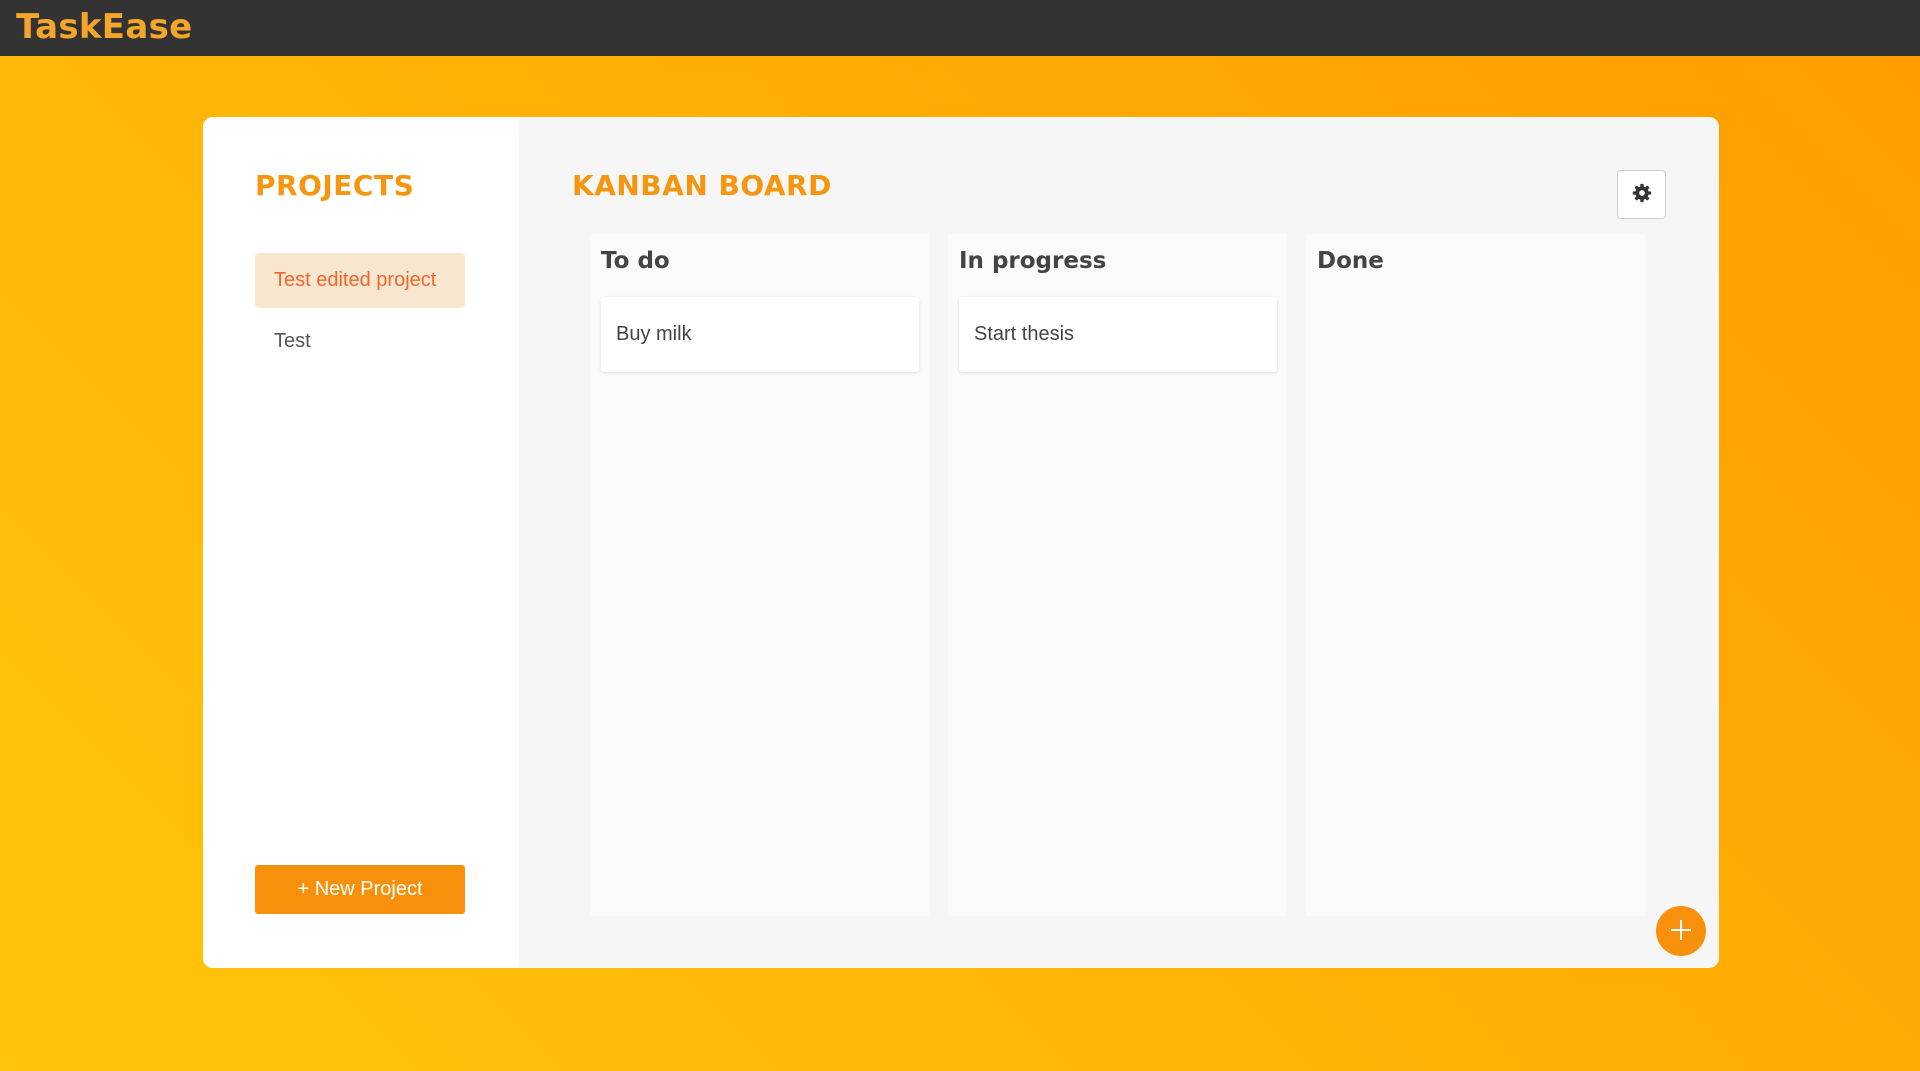 This screenshot has width=1920, height=1071. What do you see at coordinates (960, 28) in the screenshot?
I see `top-bar: TaskEase` at bounding box center [960, 28].